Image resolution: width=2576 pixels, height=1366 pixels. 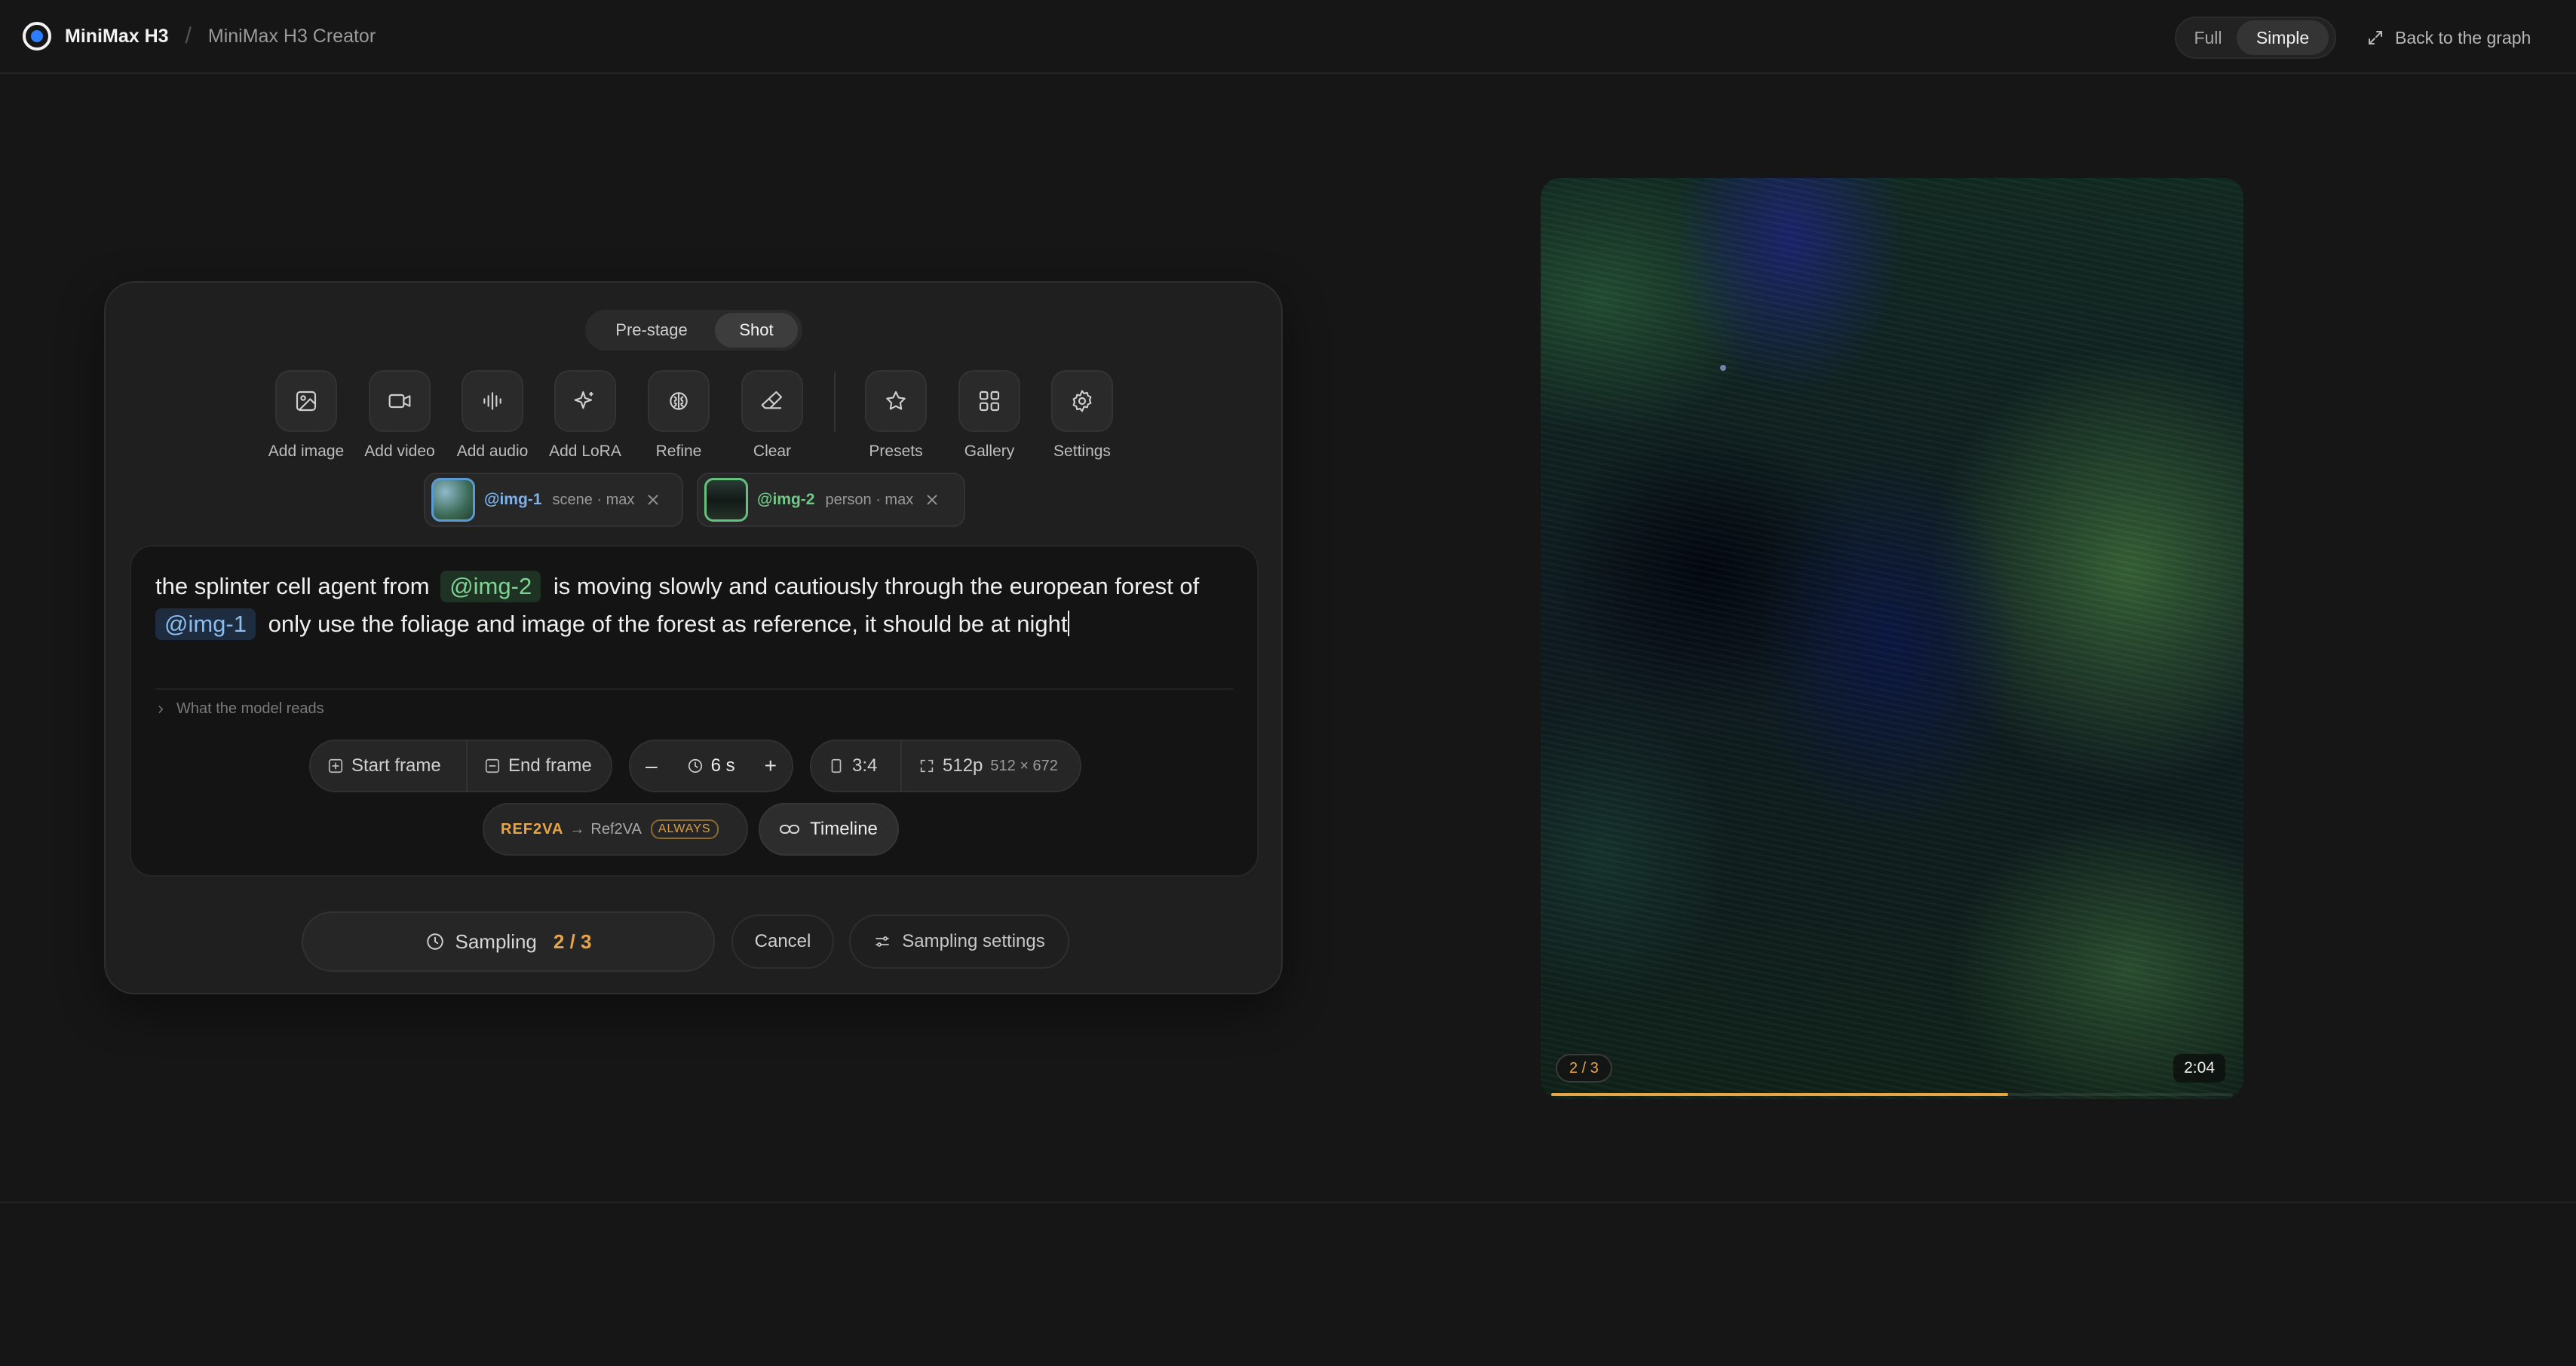 I want to click on presets-label: Presets, so click(x=896, y=451).